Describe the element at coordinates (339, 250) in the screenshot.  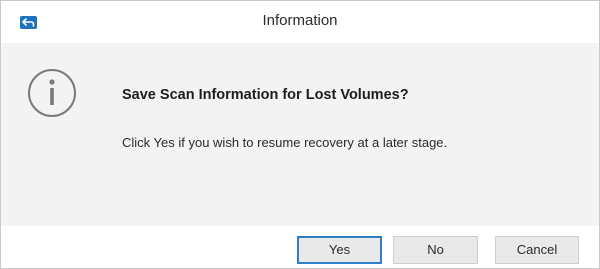
I see `yes-button: Yes` at that location.